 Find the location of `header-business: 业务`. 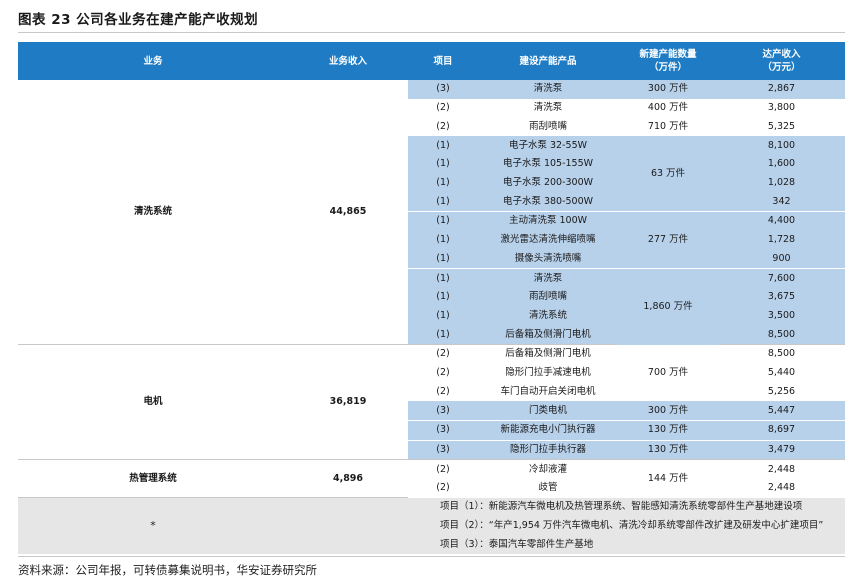

header-business: 业务 is located at coordinates (153, 61).